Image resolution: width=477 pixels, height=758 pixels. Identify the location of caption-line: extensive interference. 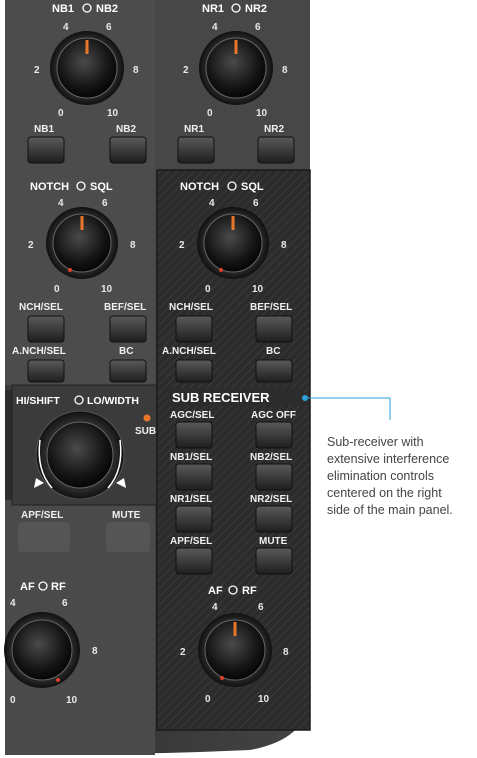
(388, 459).